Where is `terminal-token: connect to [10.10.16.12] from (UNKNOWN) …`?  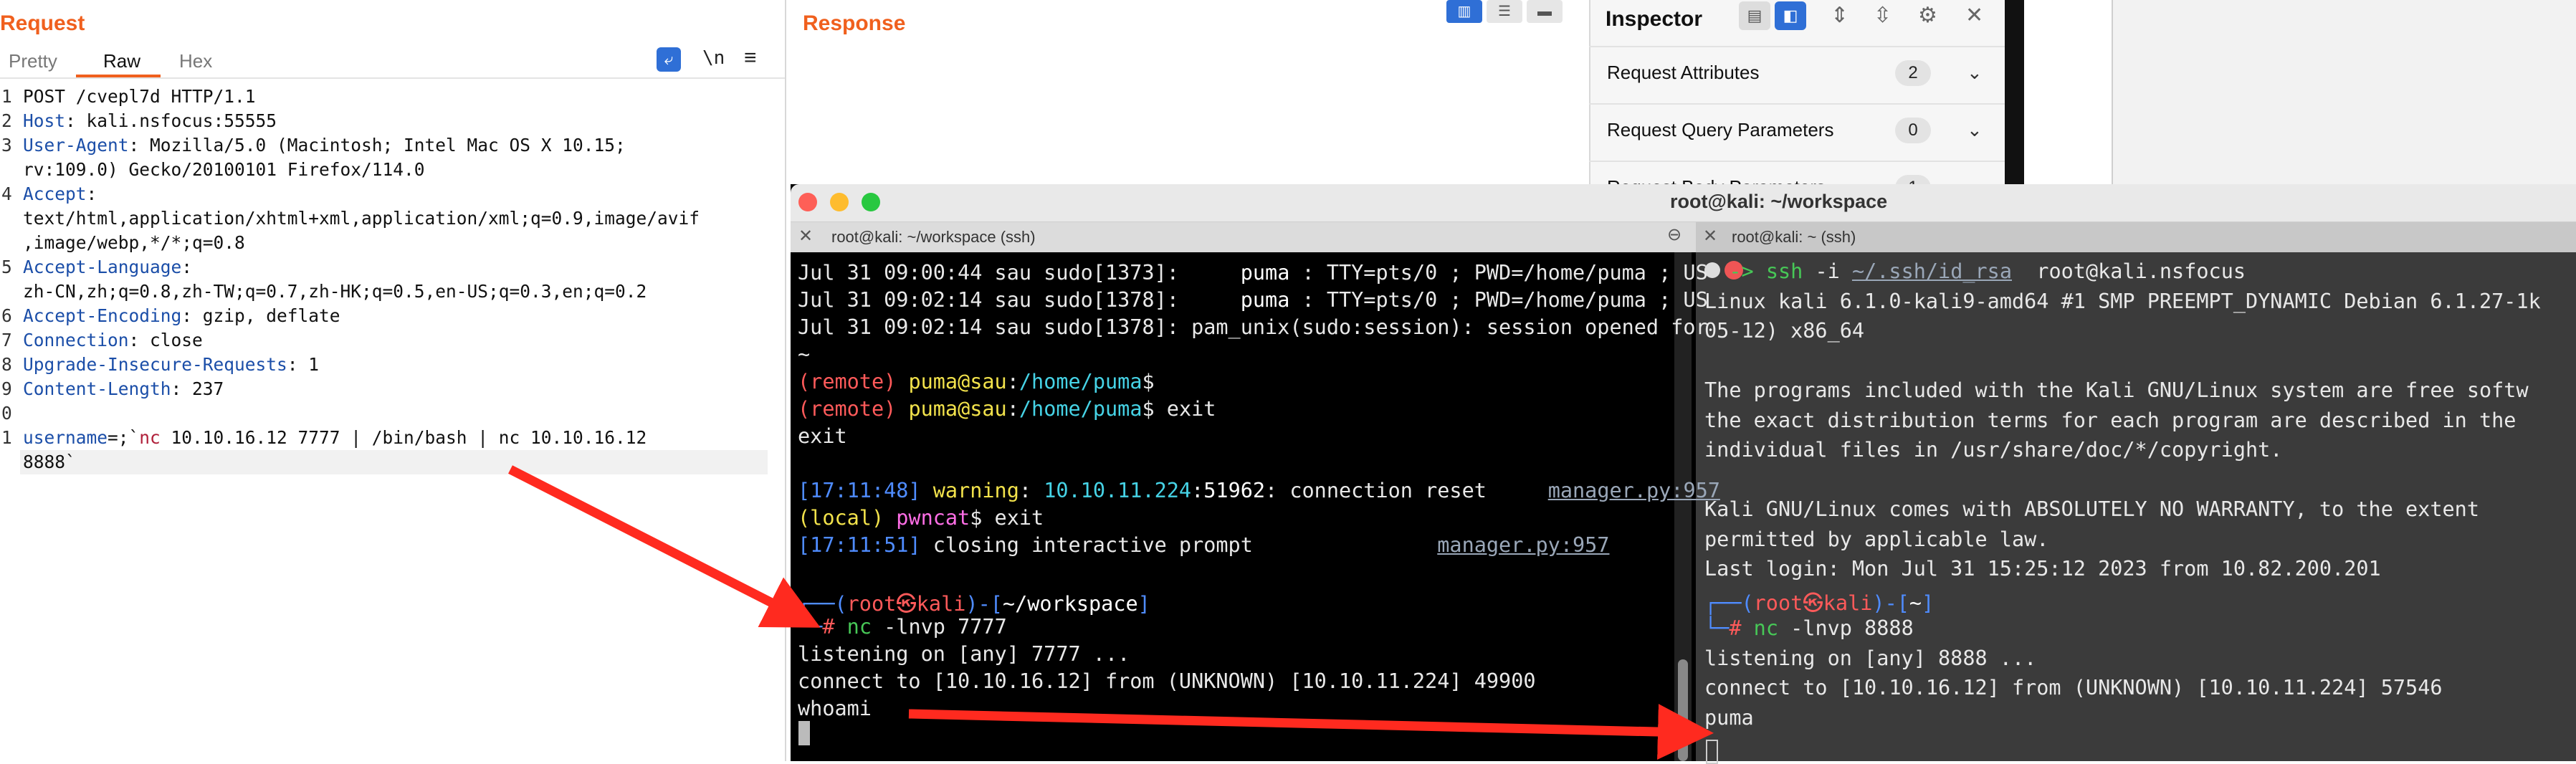 terminal-token: connect to [10.10.16.12] from (UNKNOWN) … is located at coordinates (1167, 681).